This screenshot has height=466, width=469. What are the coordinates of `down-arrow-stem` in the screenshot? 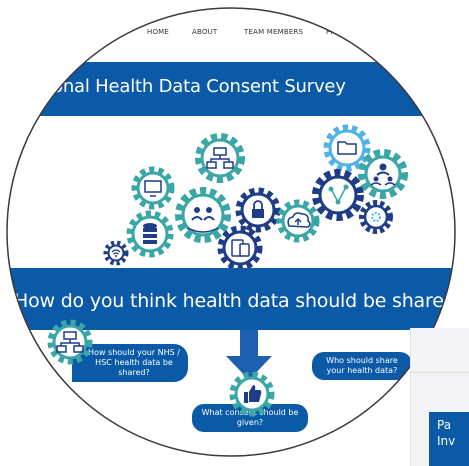 It's located at (249, 344).